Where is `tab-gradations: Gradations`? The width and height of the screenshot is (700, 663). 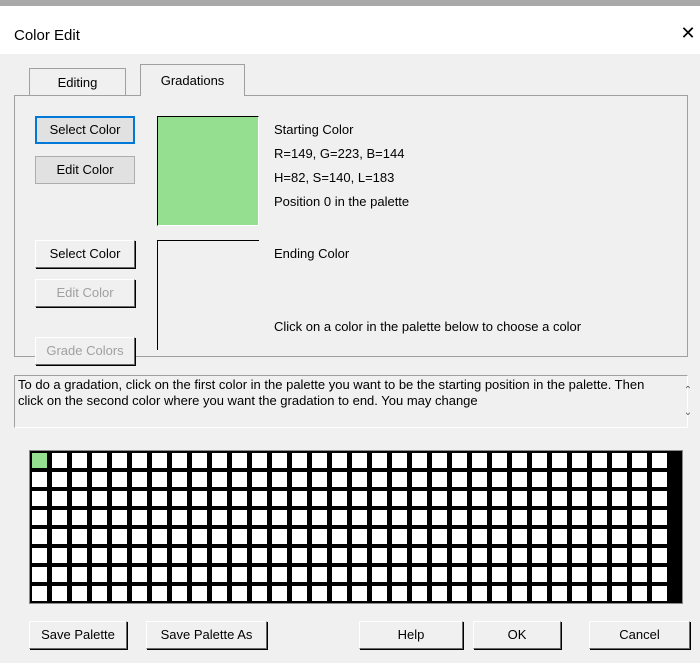
tab-gradations: Gradations is located at coordinates (192, 80).